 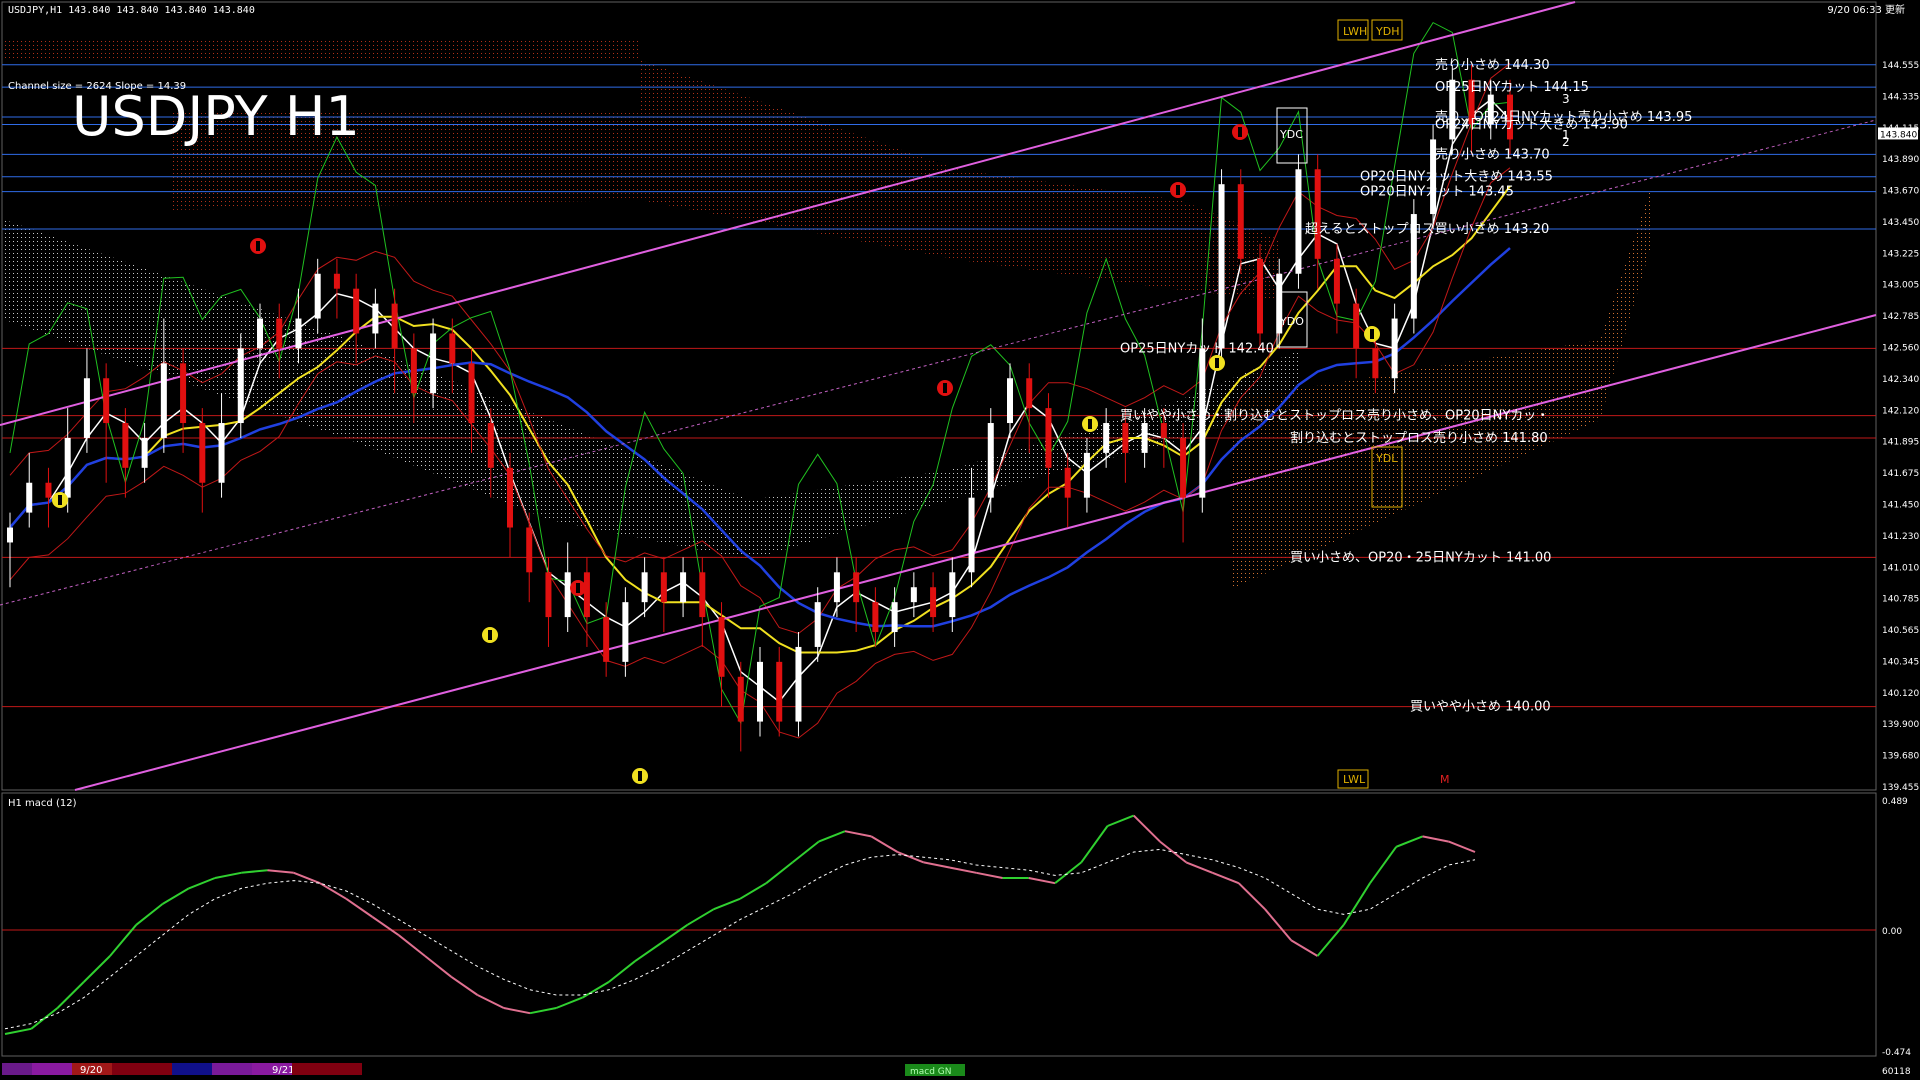 What do you see at coordinates (1566, 99) in the screenshot?
I see `channel-label-3: 3` at bounding box center [1566, 99].